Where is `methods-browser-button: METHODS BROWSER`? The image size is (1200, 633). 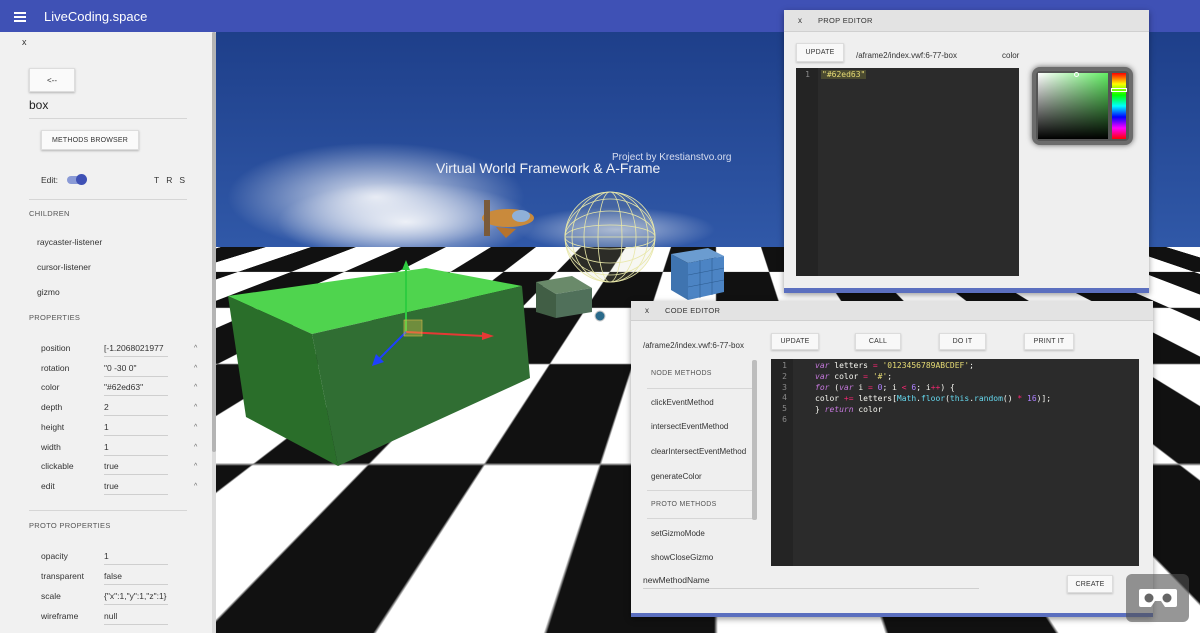
methods-browser-button: METHODS BROWSER is located at coordinates (90, 140).